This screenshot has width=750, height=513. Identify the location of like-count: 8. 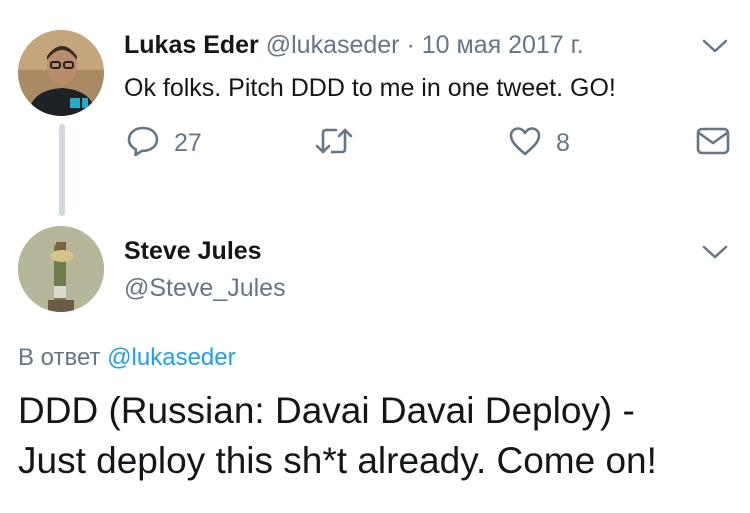
(563, 142).